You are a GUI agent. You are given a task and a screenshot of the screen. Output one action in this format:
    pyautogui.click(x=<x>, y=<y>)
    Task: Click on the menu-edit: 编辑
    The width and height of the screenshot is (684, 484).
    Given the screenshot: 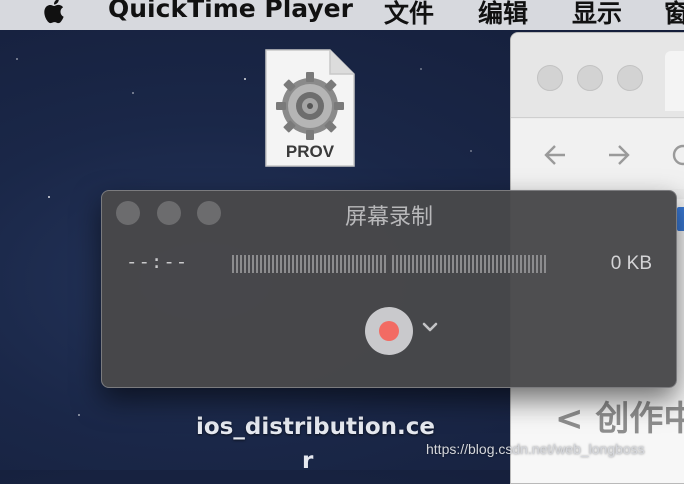 What is the action you would take?
    pyautogui.click(x=503, y=15)
    